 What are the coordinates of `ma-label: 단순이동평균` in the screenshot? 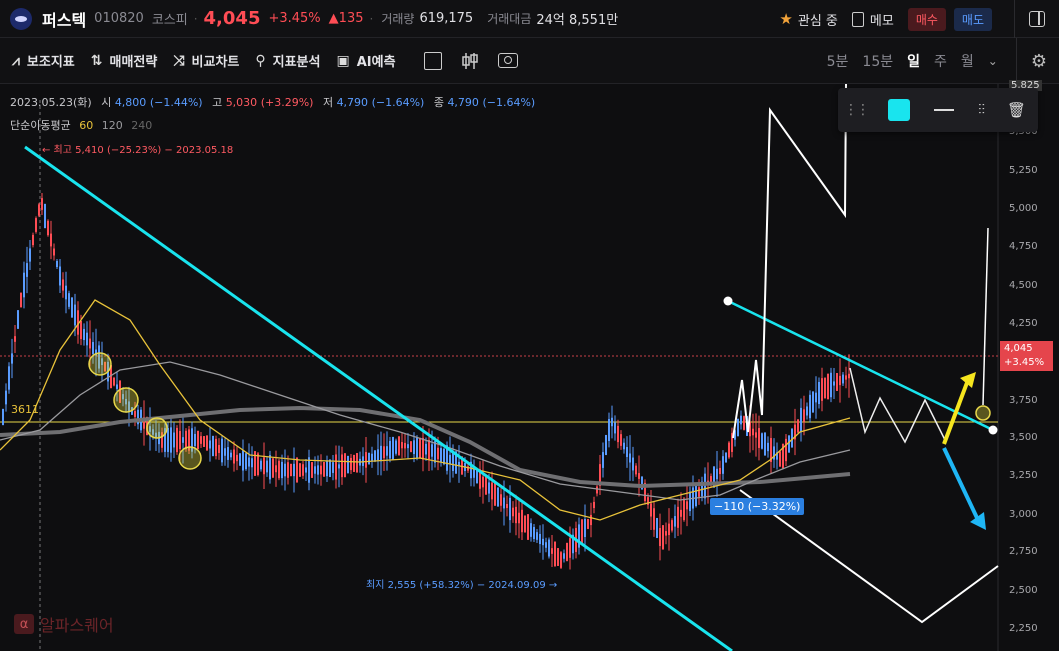 It's located at (40, 125).